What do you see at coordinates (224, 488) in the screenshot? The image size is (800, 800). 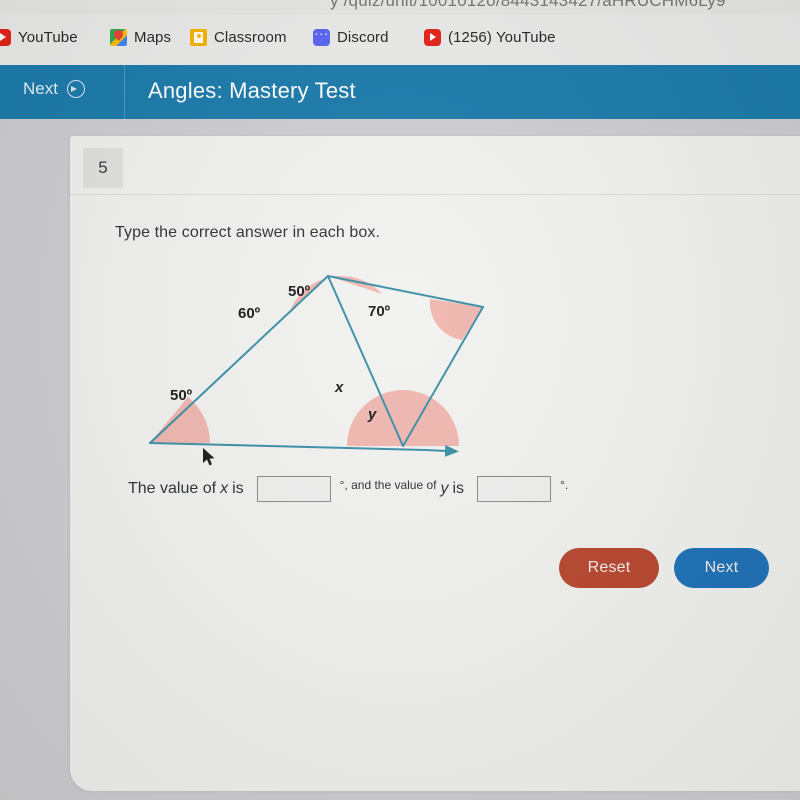 I see `answer-var-x: x` at bounding box center [224, 488].